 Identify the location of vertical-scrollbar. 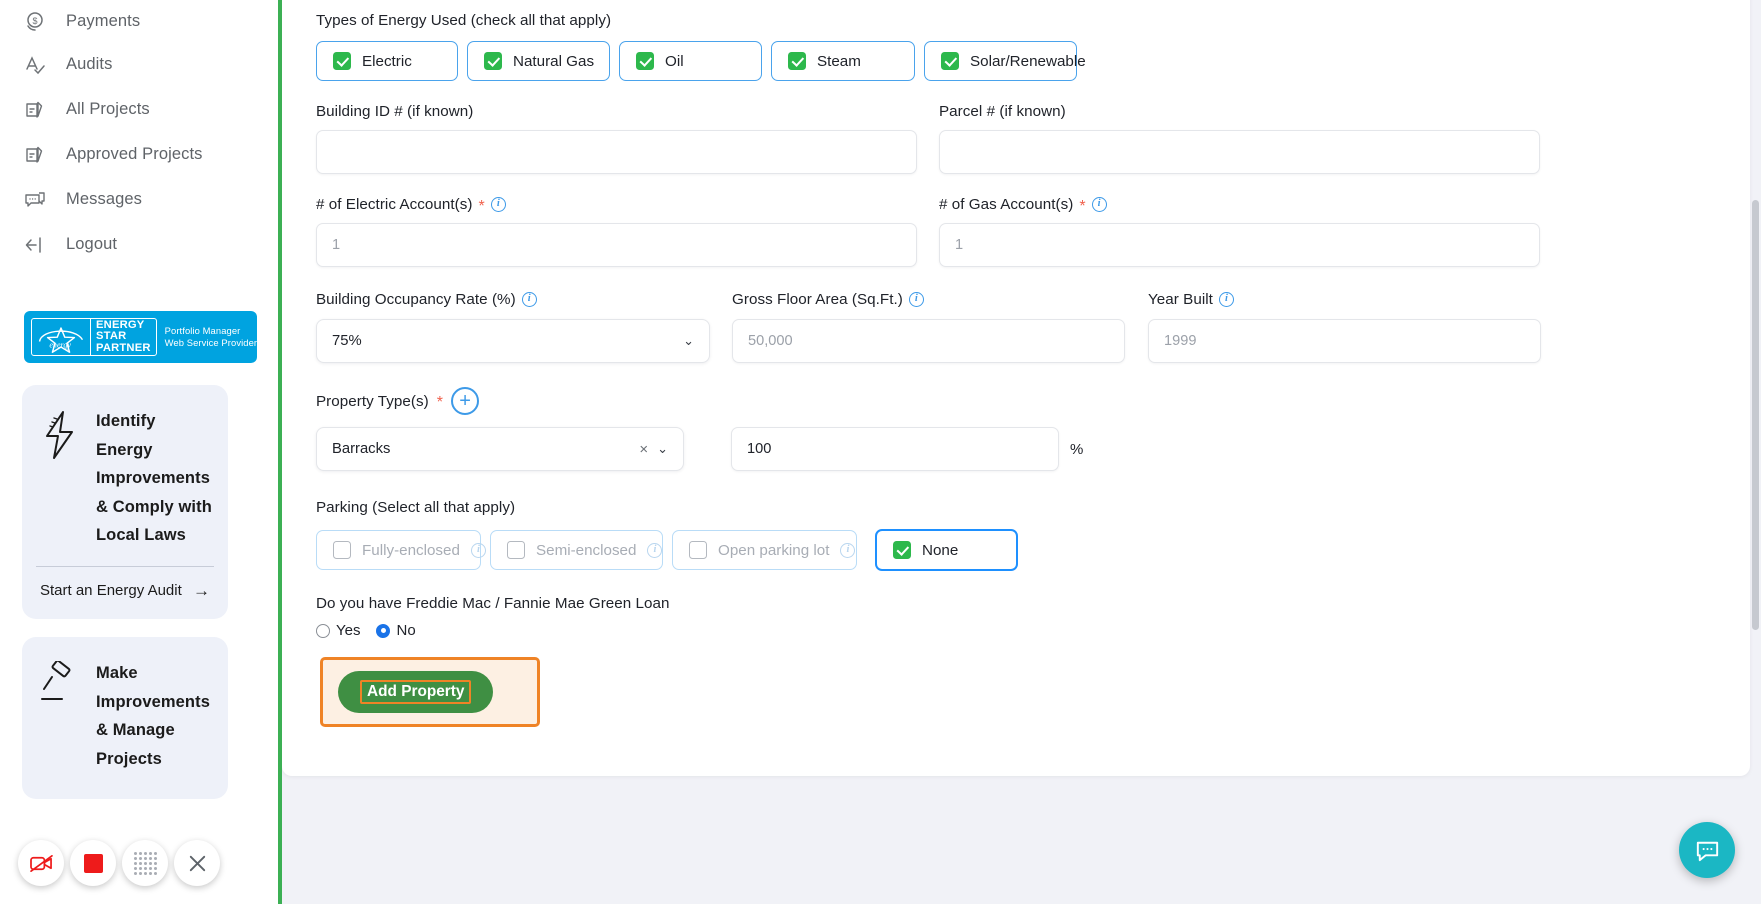
(1755, 415).